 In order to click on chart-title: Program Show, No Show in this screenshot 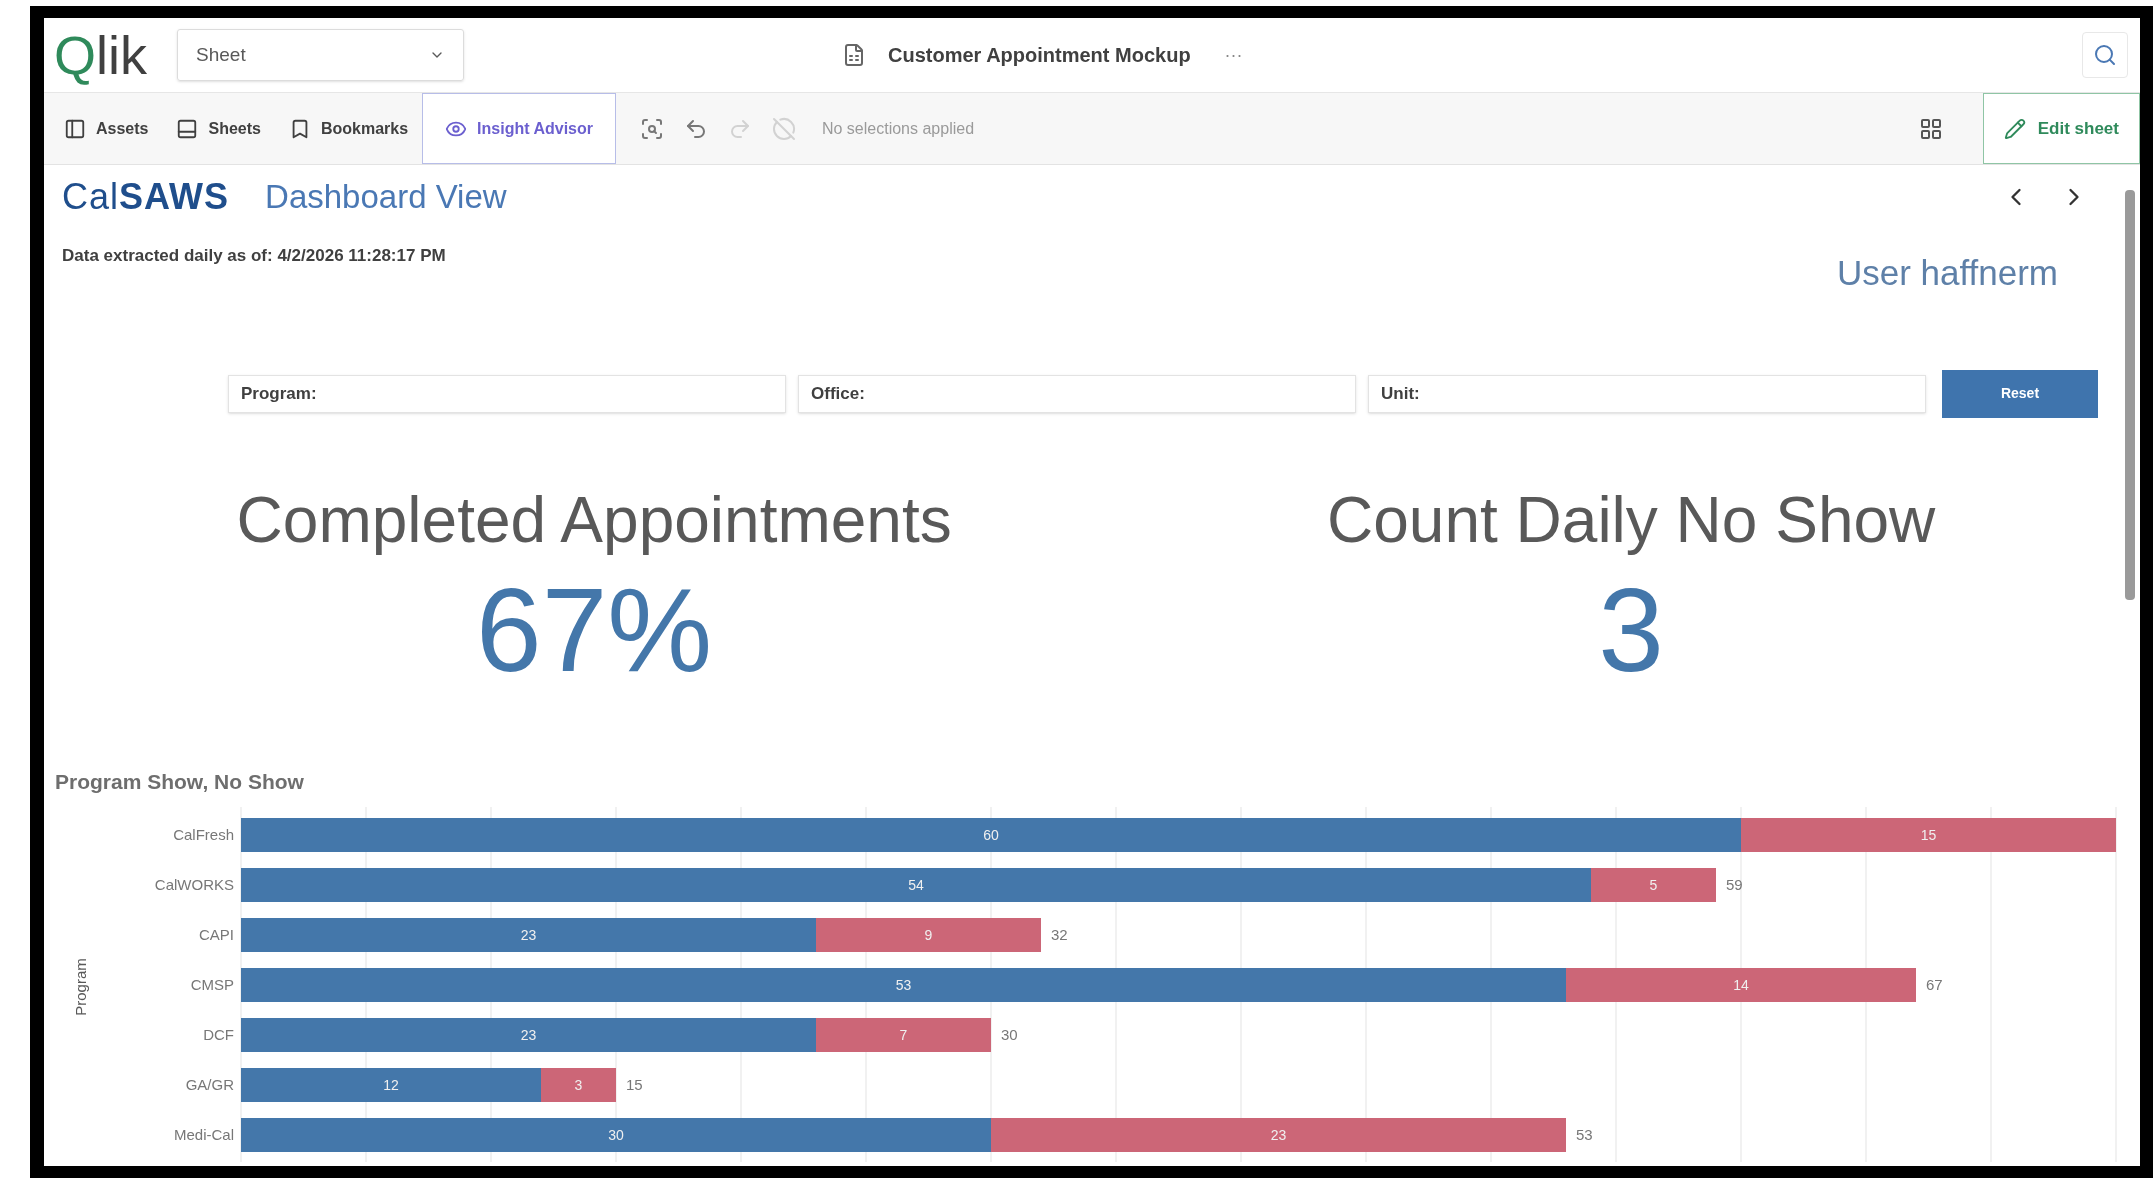, I will do `click(180, 781)`.